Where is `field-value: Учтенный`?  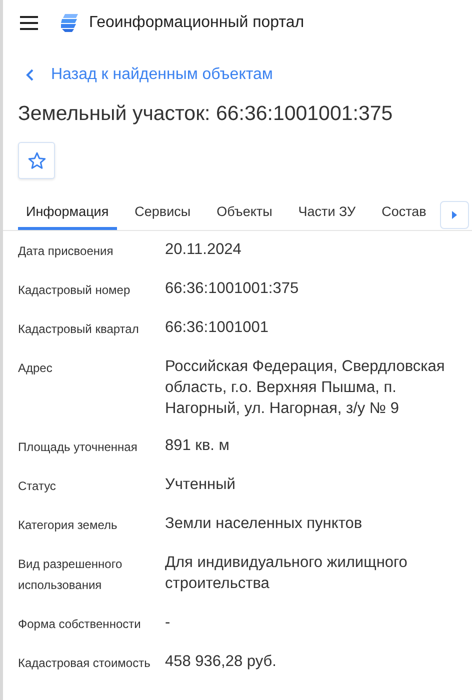 field-value: Учтенный is located at coordinates (200, 485).